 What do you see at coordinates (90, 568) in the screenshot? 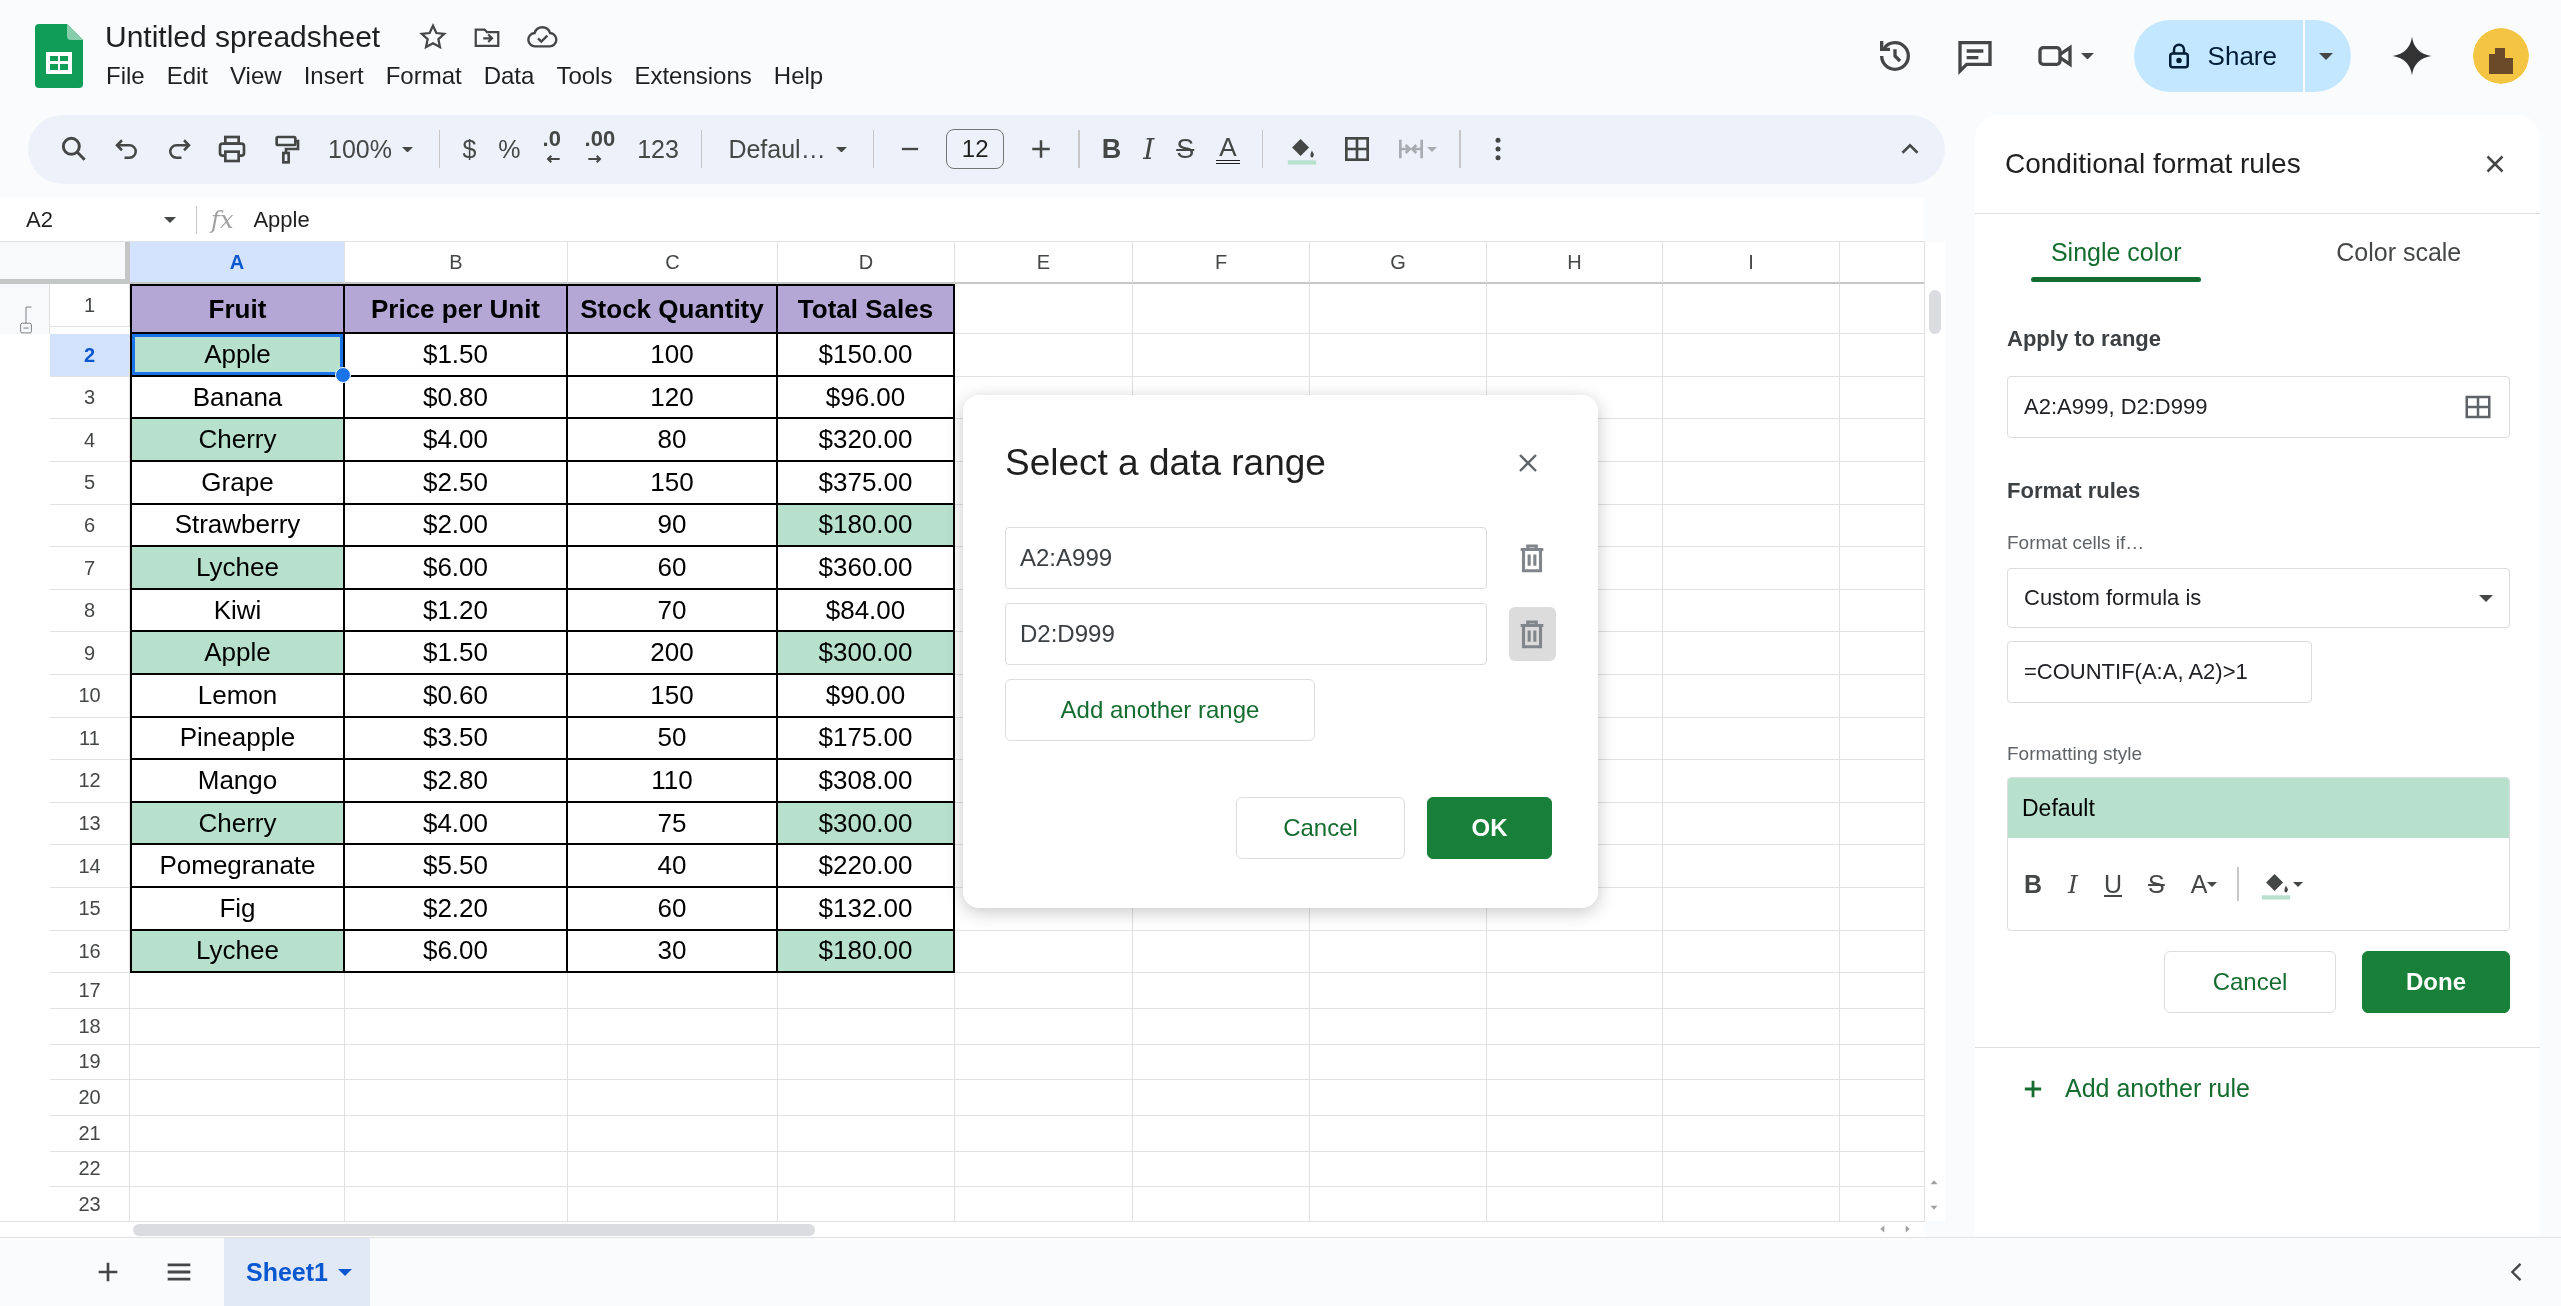
I see `row-header: 7` at bounding box center [90, 568].